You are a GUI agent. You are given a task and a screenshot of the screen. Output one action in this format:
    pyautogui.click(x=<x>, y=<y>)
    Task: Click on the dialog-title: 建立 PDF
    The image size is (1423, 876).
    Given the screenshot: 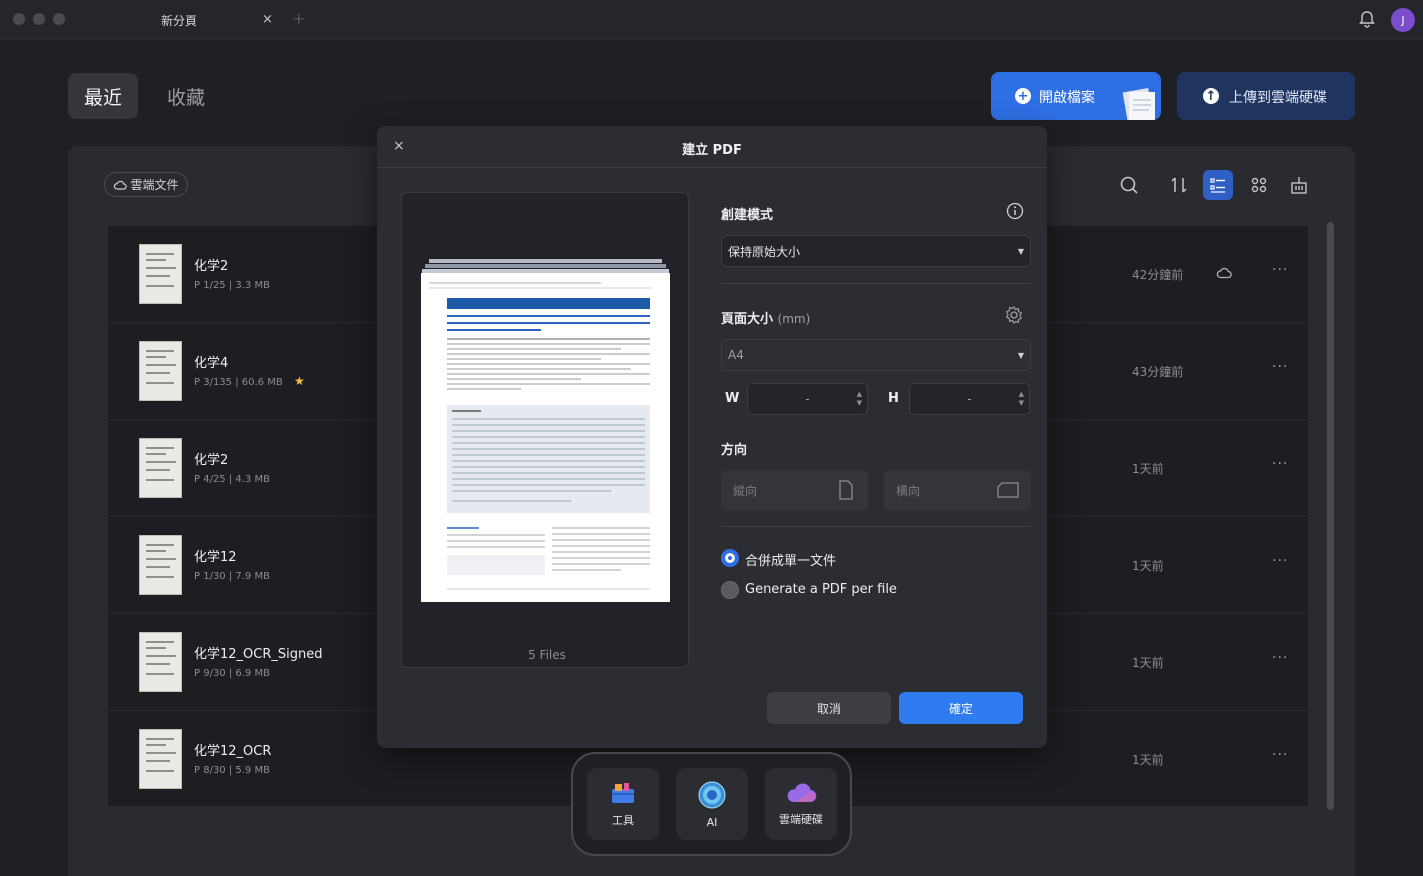 What is the action you would take?
    pyautogui.click(x=712, y=150)
    